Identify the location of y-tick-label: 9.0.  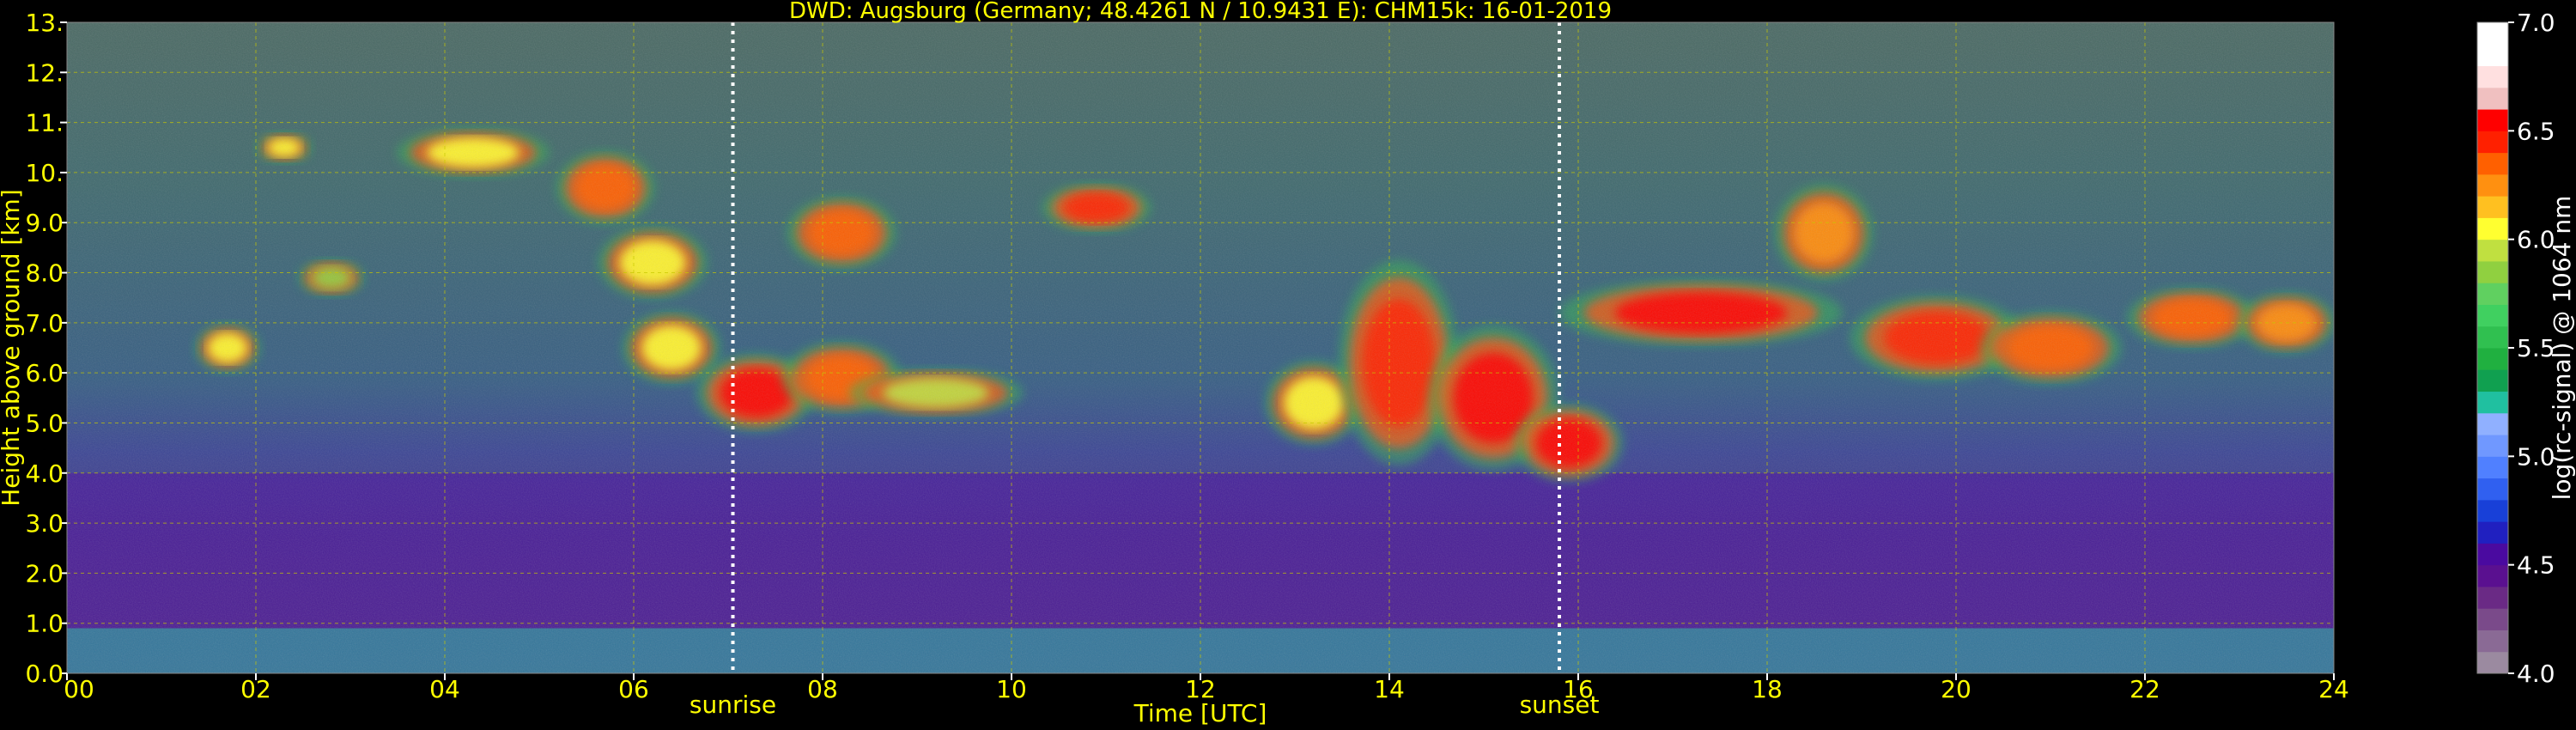
(44, 223).